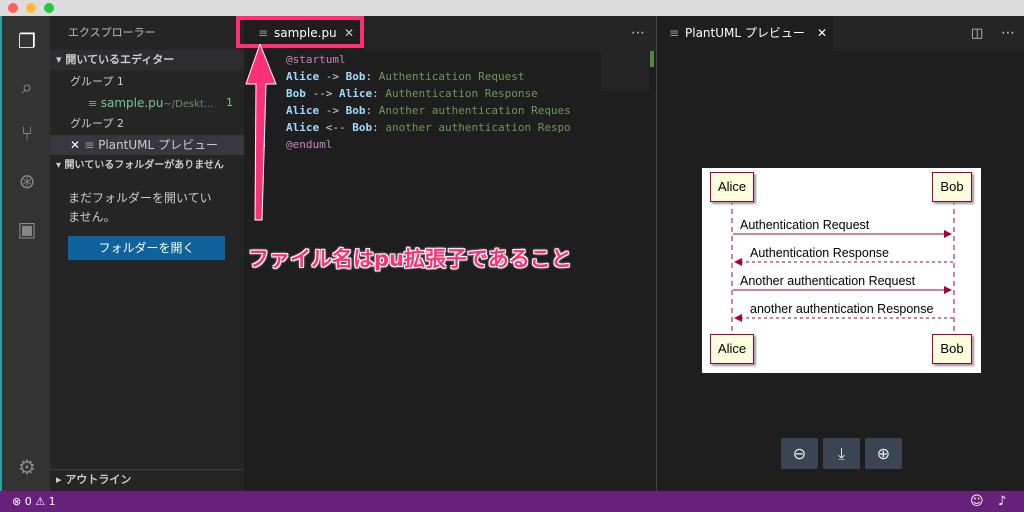 The width and height of the screenshot is (1024, 512). What do you see at coordinates (27, 133) in the screenshot?
I see `source-control-icon: ⑂` at bounding box center [27, 133].